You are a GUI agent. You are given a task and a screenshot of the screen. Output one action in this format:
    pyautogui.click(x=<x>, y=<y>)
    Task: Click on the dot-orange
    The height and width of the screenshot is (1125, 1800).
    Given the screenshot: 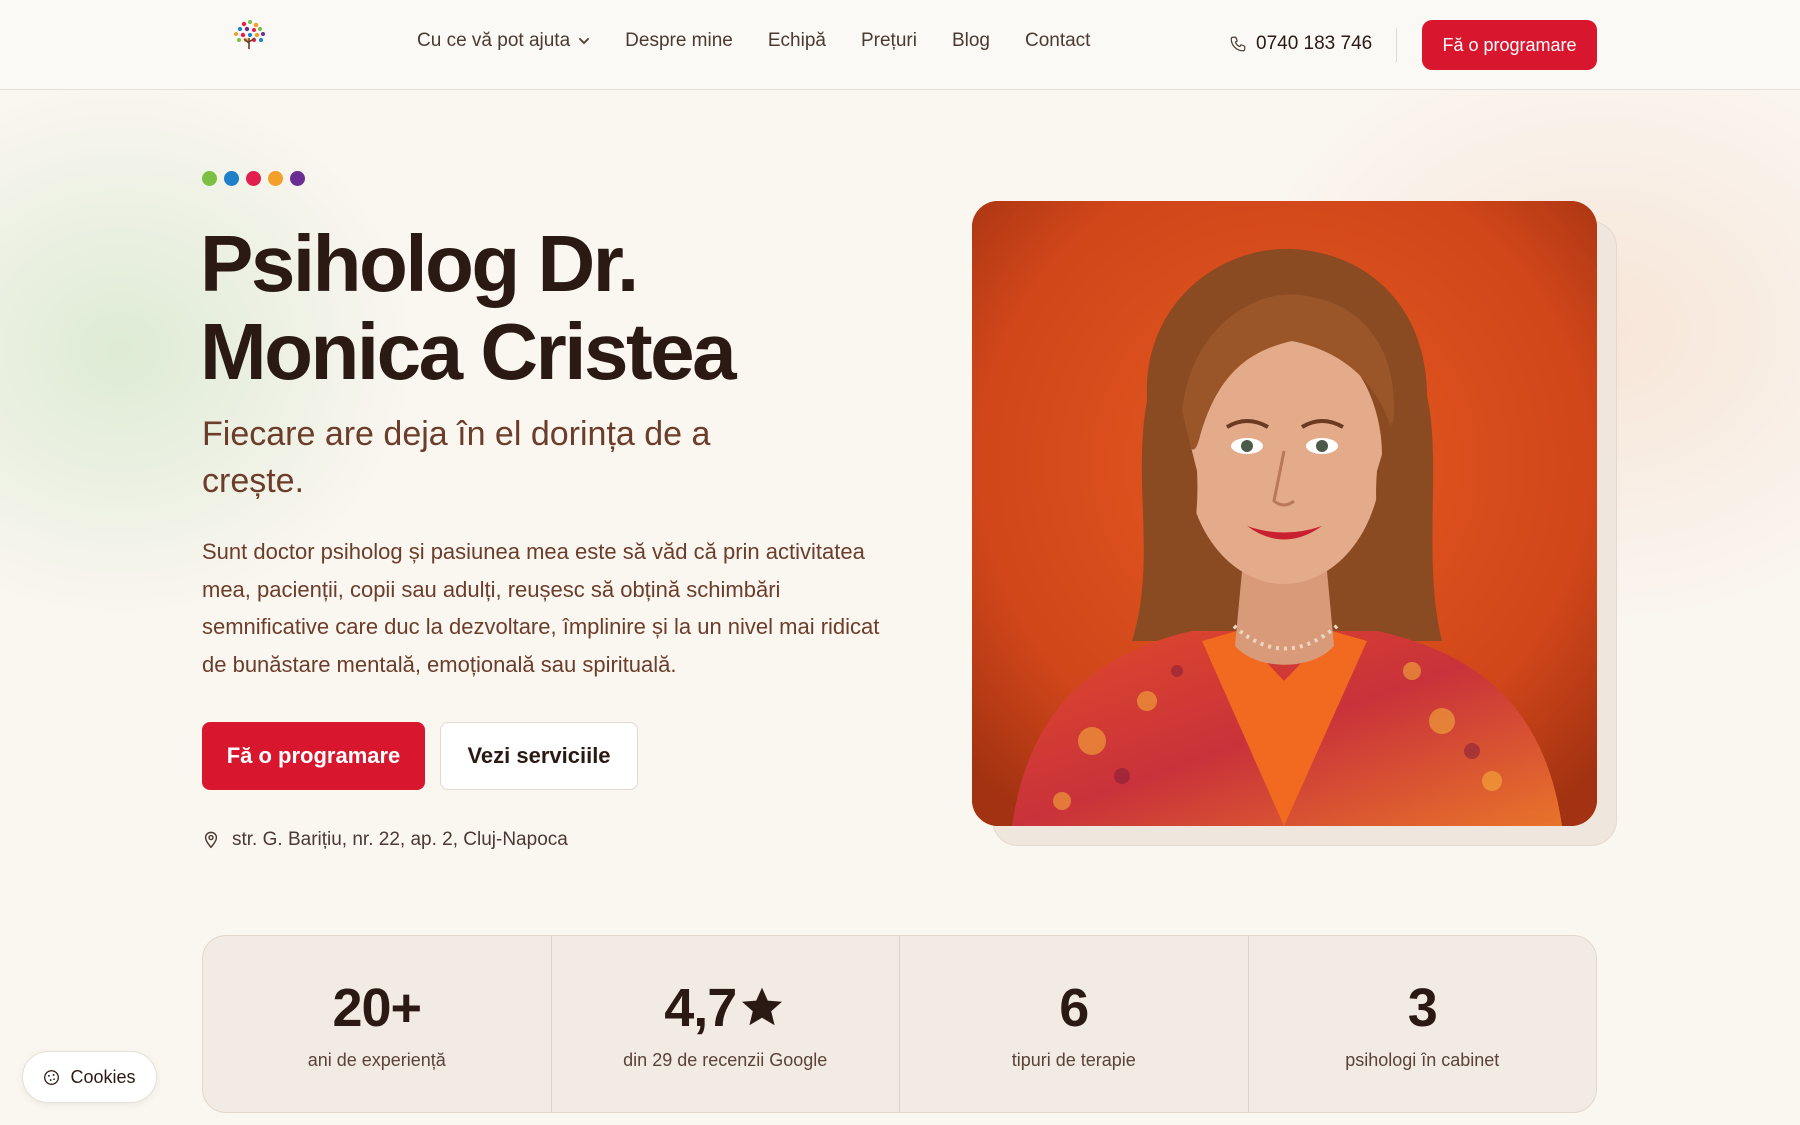 What is the action you would take?
    pyautogui.click(x=275, y=178)
    